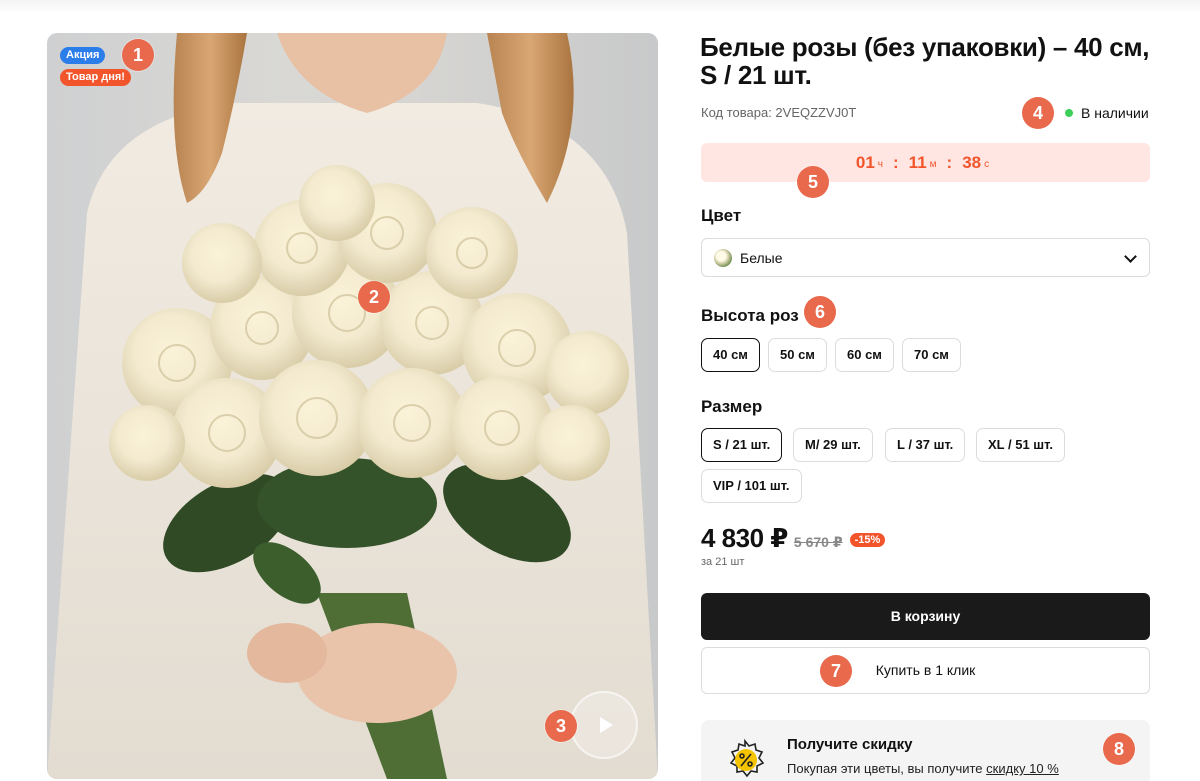 Image resolution: width=1200 pixels, height=781 pixels. I want to click on height-option-60: 60 см, so click(864, 355).